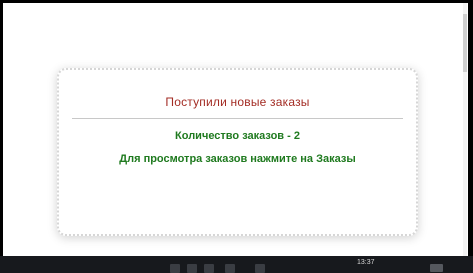  Describe the element at coordinates (237, 159) in the screenshot. I see `orders-hint-text: Для просмотра заказов нажмите на Заказы` at that location.